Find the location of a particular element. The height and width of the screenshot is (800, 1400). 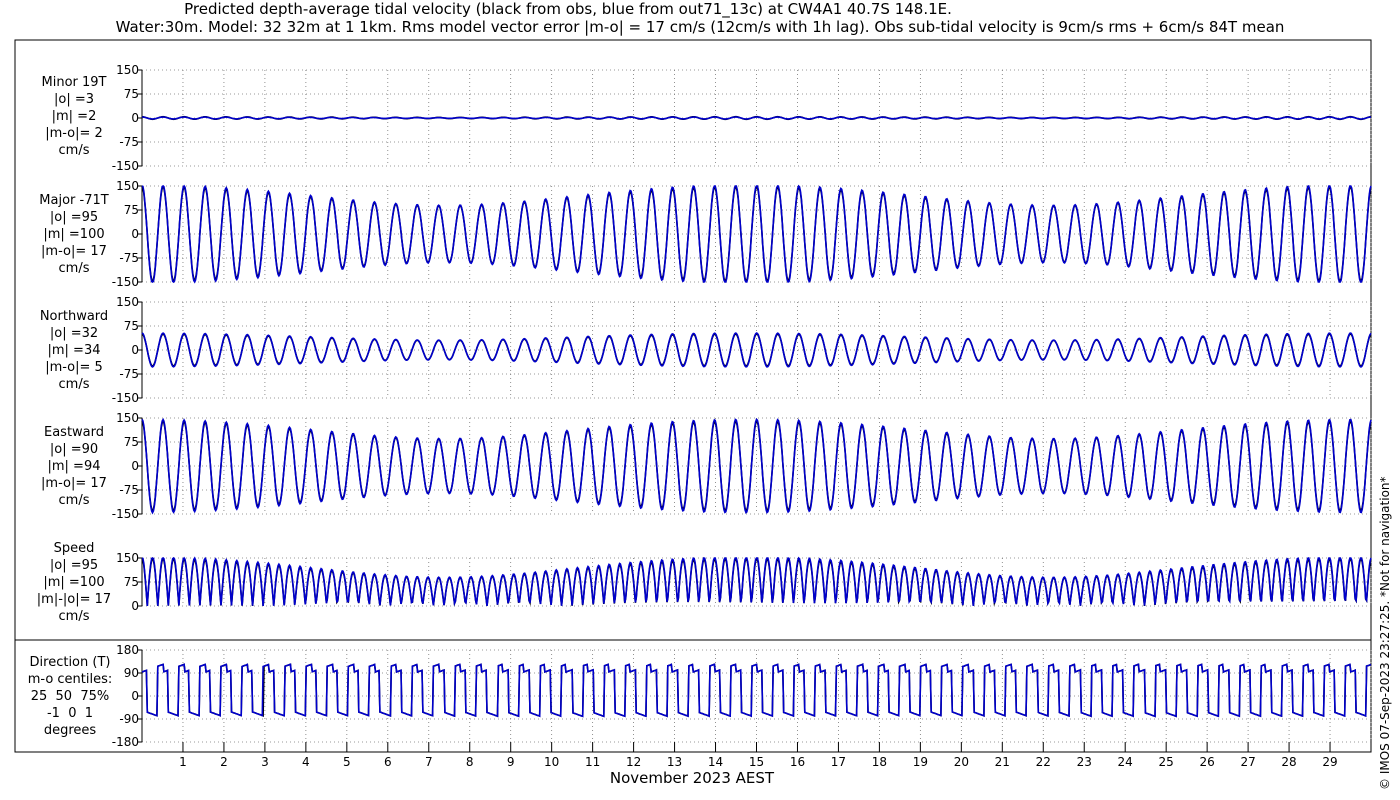

y-tick-label: -90 is located at coordinates (129, 719).